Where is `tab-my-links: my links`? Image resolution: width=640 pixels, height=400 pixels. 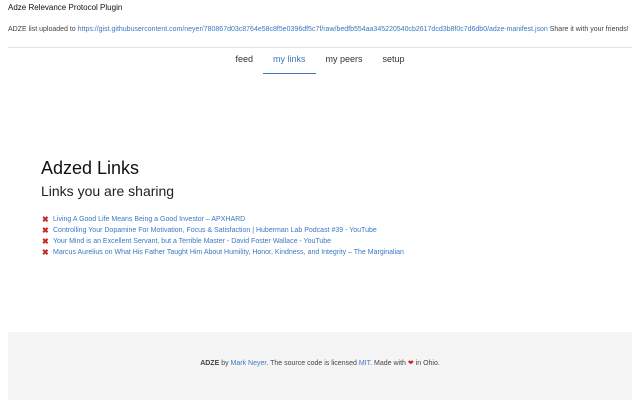 tab-my-links: my links is located at coordinates (289, 61).